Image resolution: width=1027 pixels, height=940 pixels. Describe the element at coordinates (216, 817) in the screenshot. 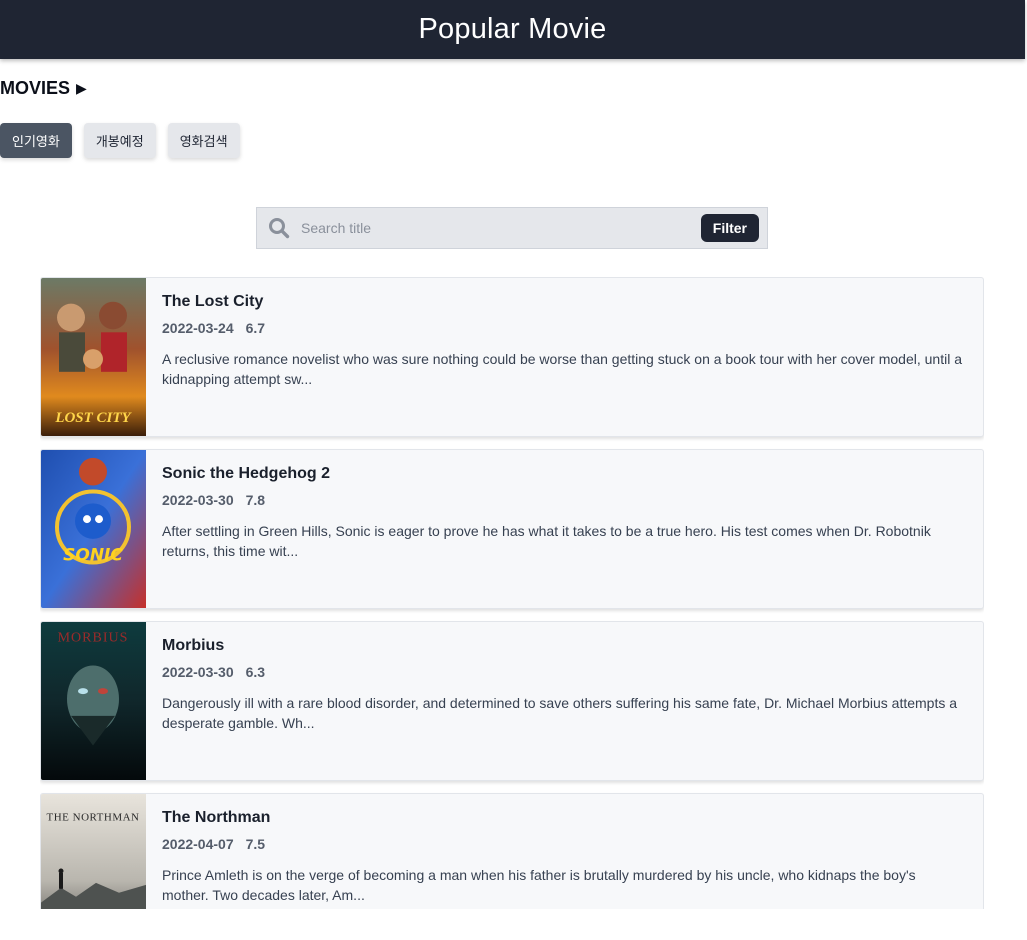

I see `movie-title: The Northman` at that location.